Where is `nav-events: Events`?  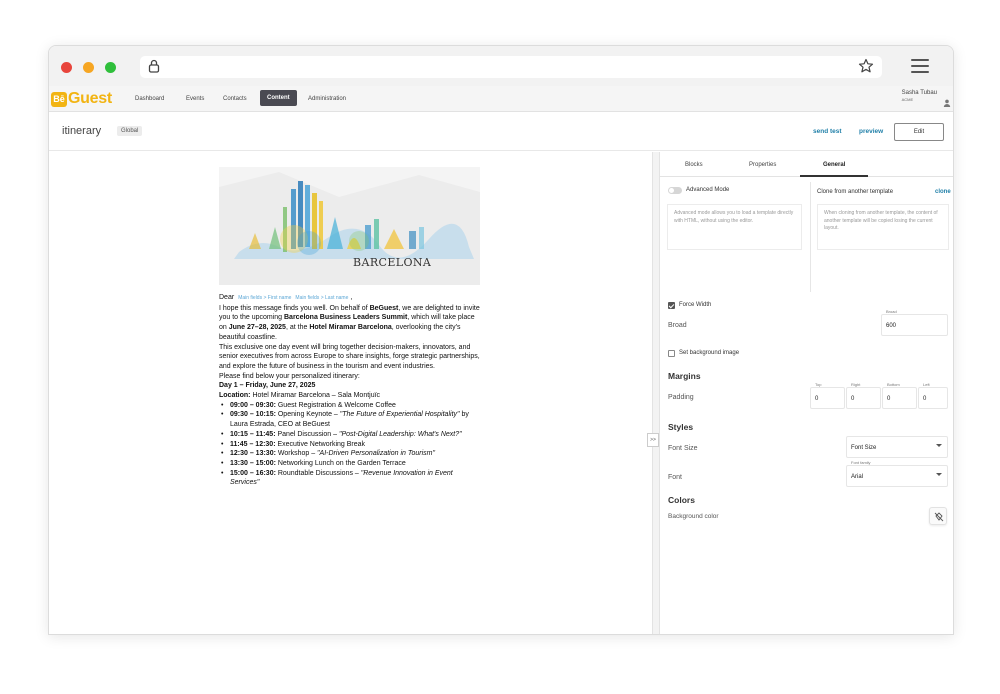
nav-events: Events is located at coordinates (195, 99).